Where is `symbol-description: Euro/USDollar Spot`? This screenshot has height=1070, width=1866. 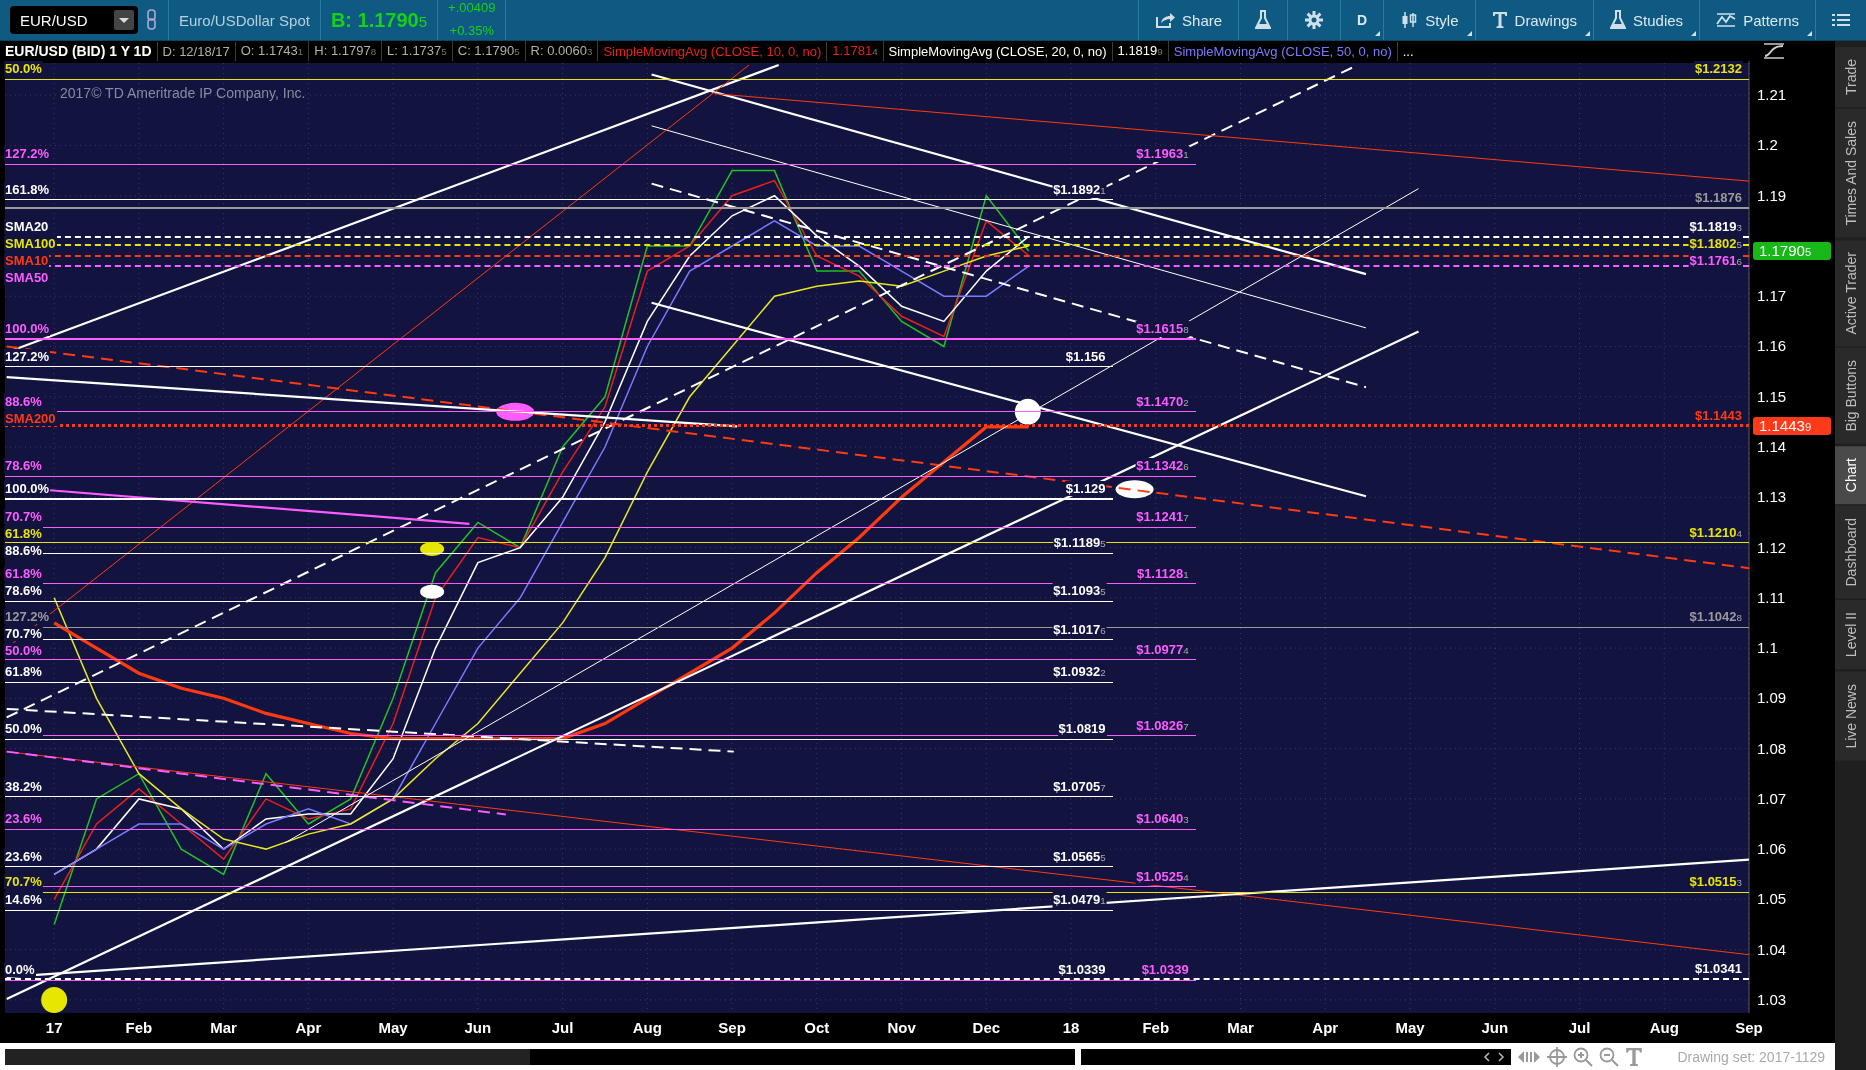 symbol-description: Euro/USDollar Spot is located at coordinates (244, 20).